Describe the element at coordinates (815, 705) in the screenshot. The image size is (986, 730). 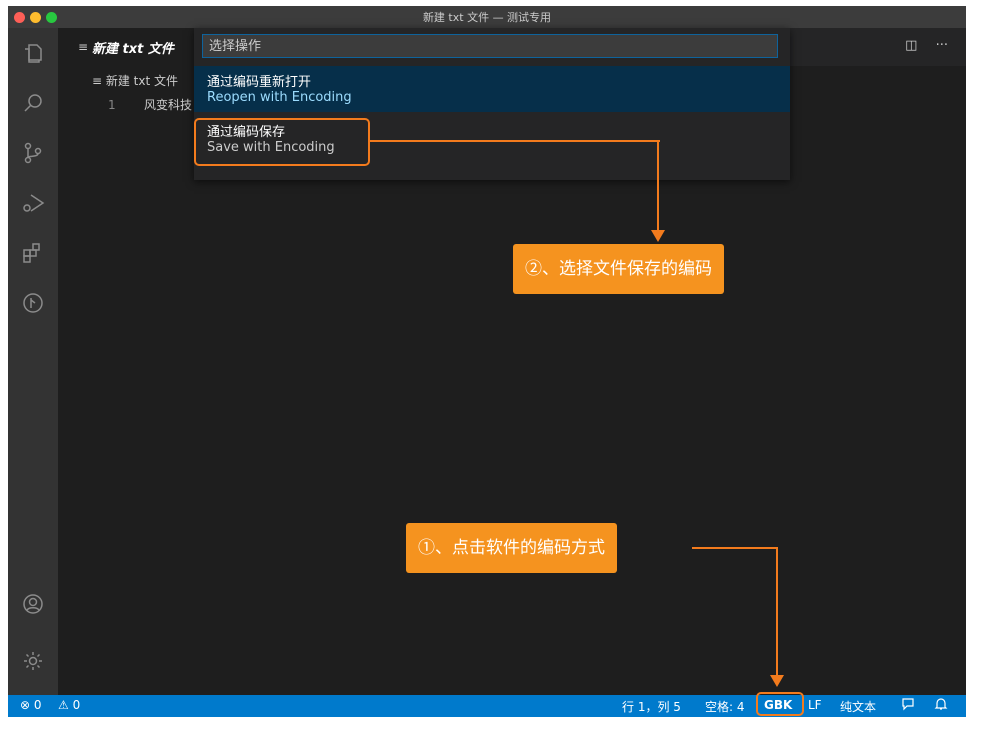
I see `eol-button: LF` at that location.